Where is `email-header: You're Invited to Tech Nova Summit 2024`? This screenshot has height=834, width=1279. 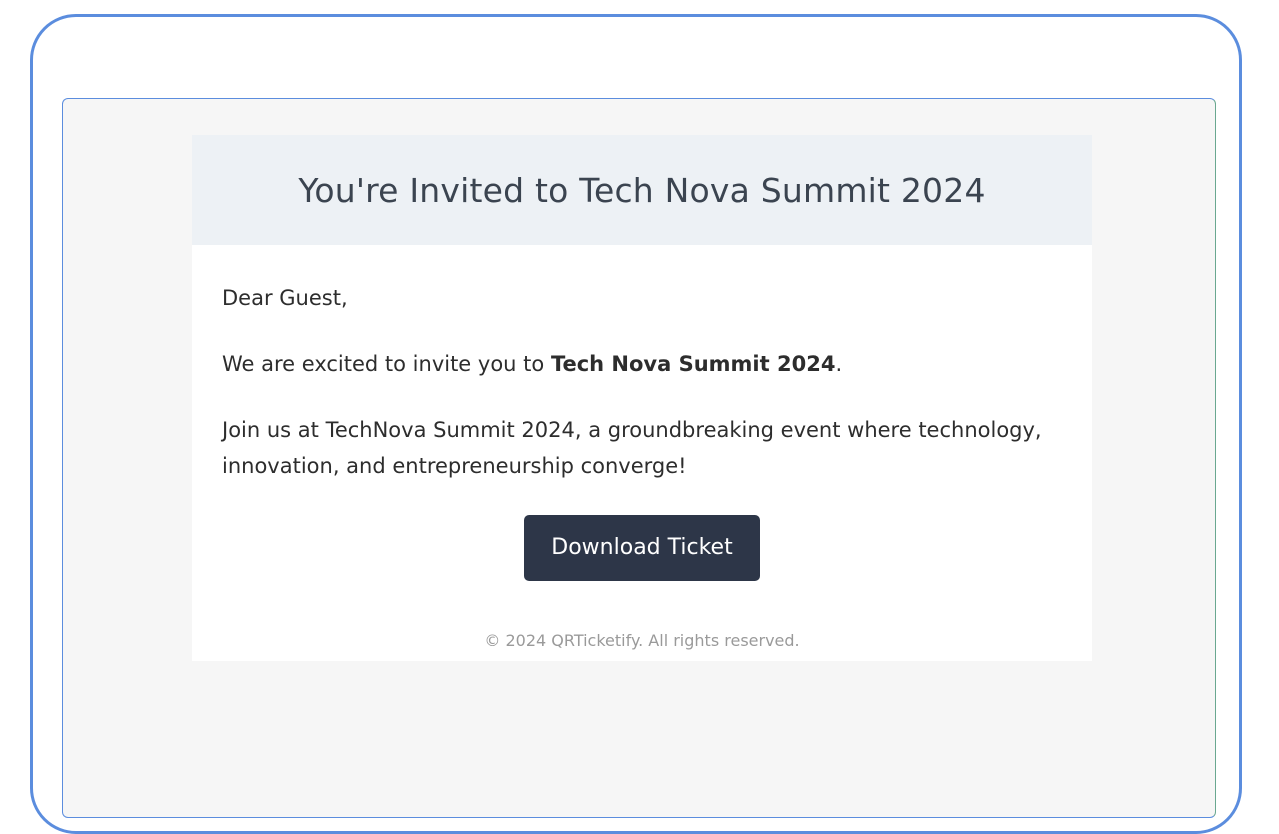 email-header: You're Invited to Tech Nova Summit 2024 is located at coordinates (642, 190).